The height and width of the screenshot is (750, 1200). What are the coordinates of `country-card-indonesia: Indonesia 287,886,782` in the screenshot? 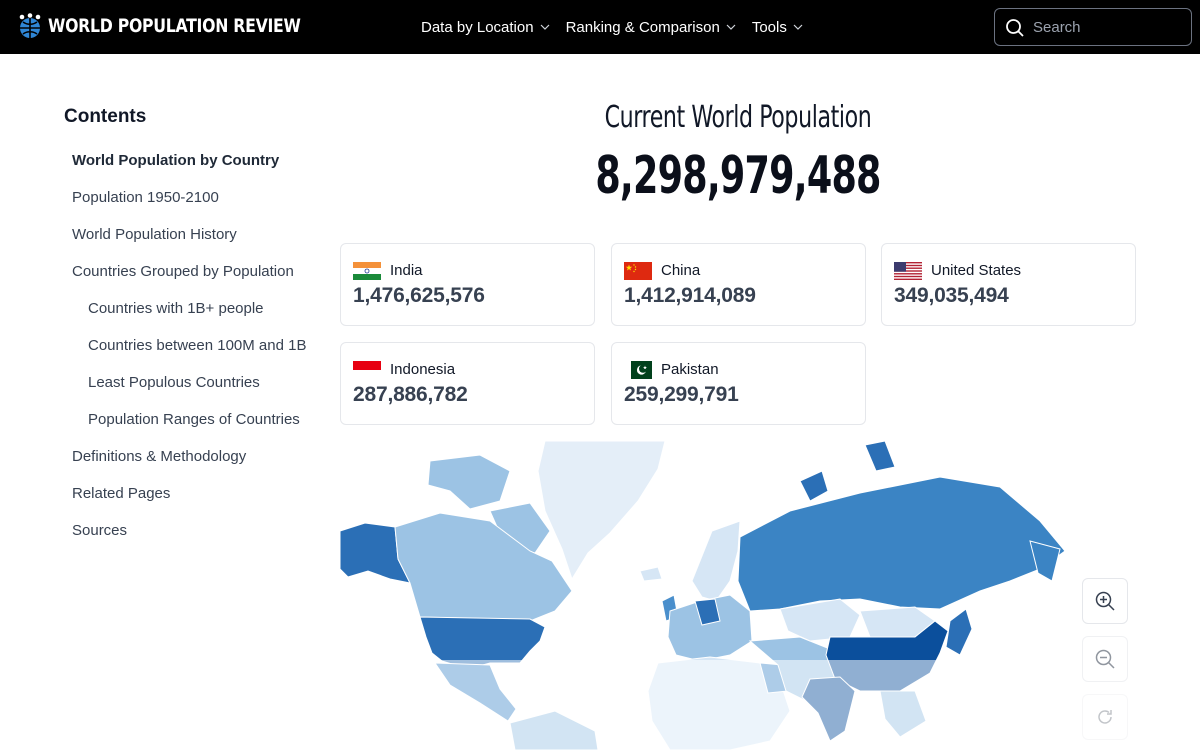 It's located at (467, 383).